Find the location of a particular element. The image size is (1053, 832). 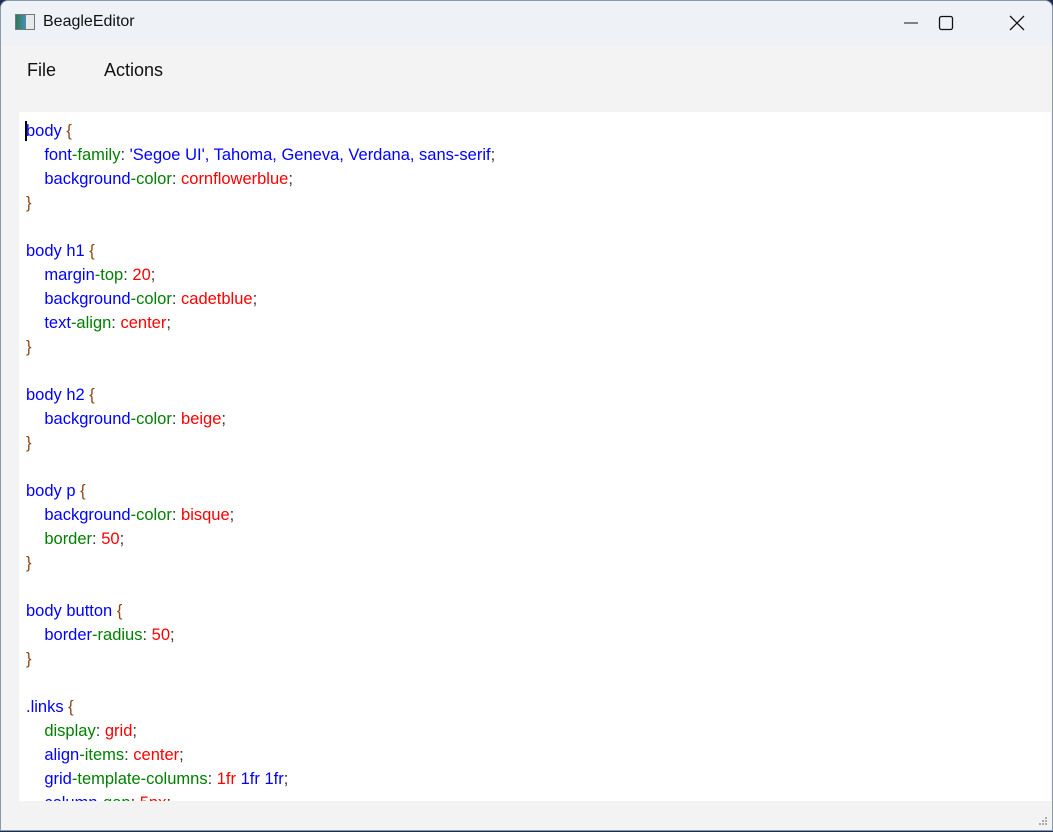

code-line: background-color: bisque; is located at coordinates (260, 515).